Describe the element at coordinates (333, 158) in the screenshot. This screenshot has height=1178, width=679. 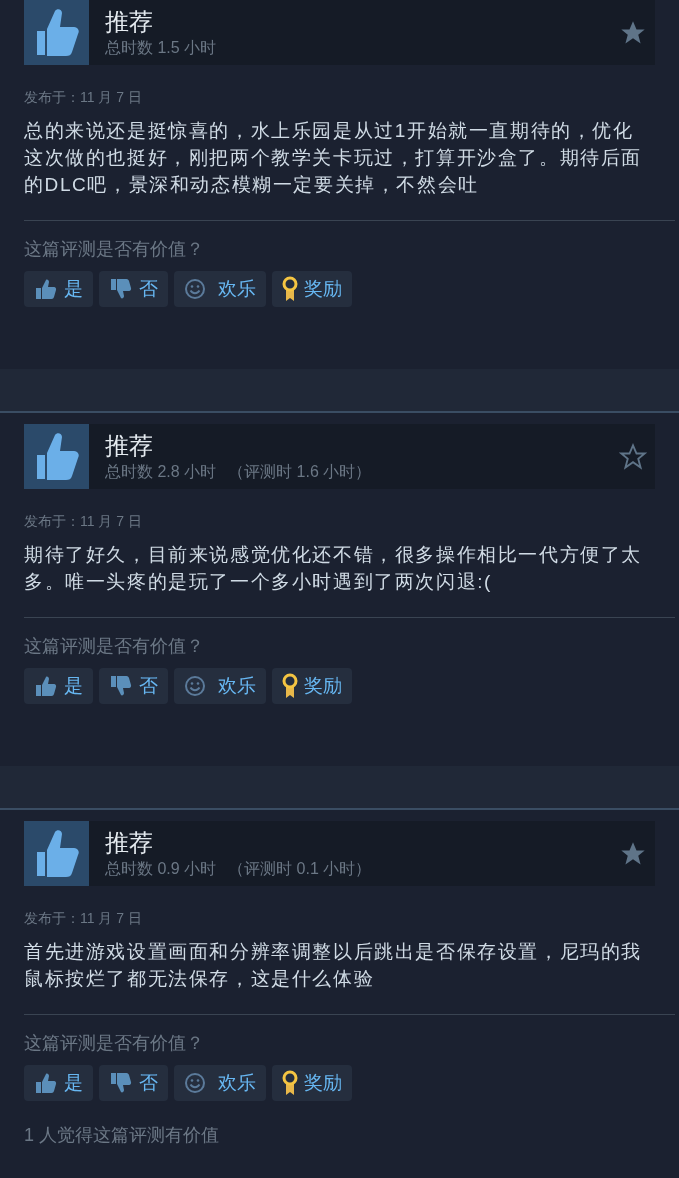
I see `review-text: 总的来说还是挺惊喜的，水上乐园是从过1开始就一直期待的，优化这次做的也挺好，刚把两个教学关卡玩过，打算开沙盒了。期待后面的DLC吧，景深和动态模糊一定要关掉，不然会吐` at that location.